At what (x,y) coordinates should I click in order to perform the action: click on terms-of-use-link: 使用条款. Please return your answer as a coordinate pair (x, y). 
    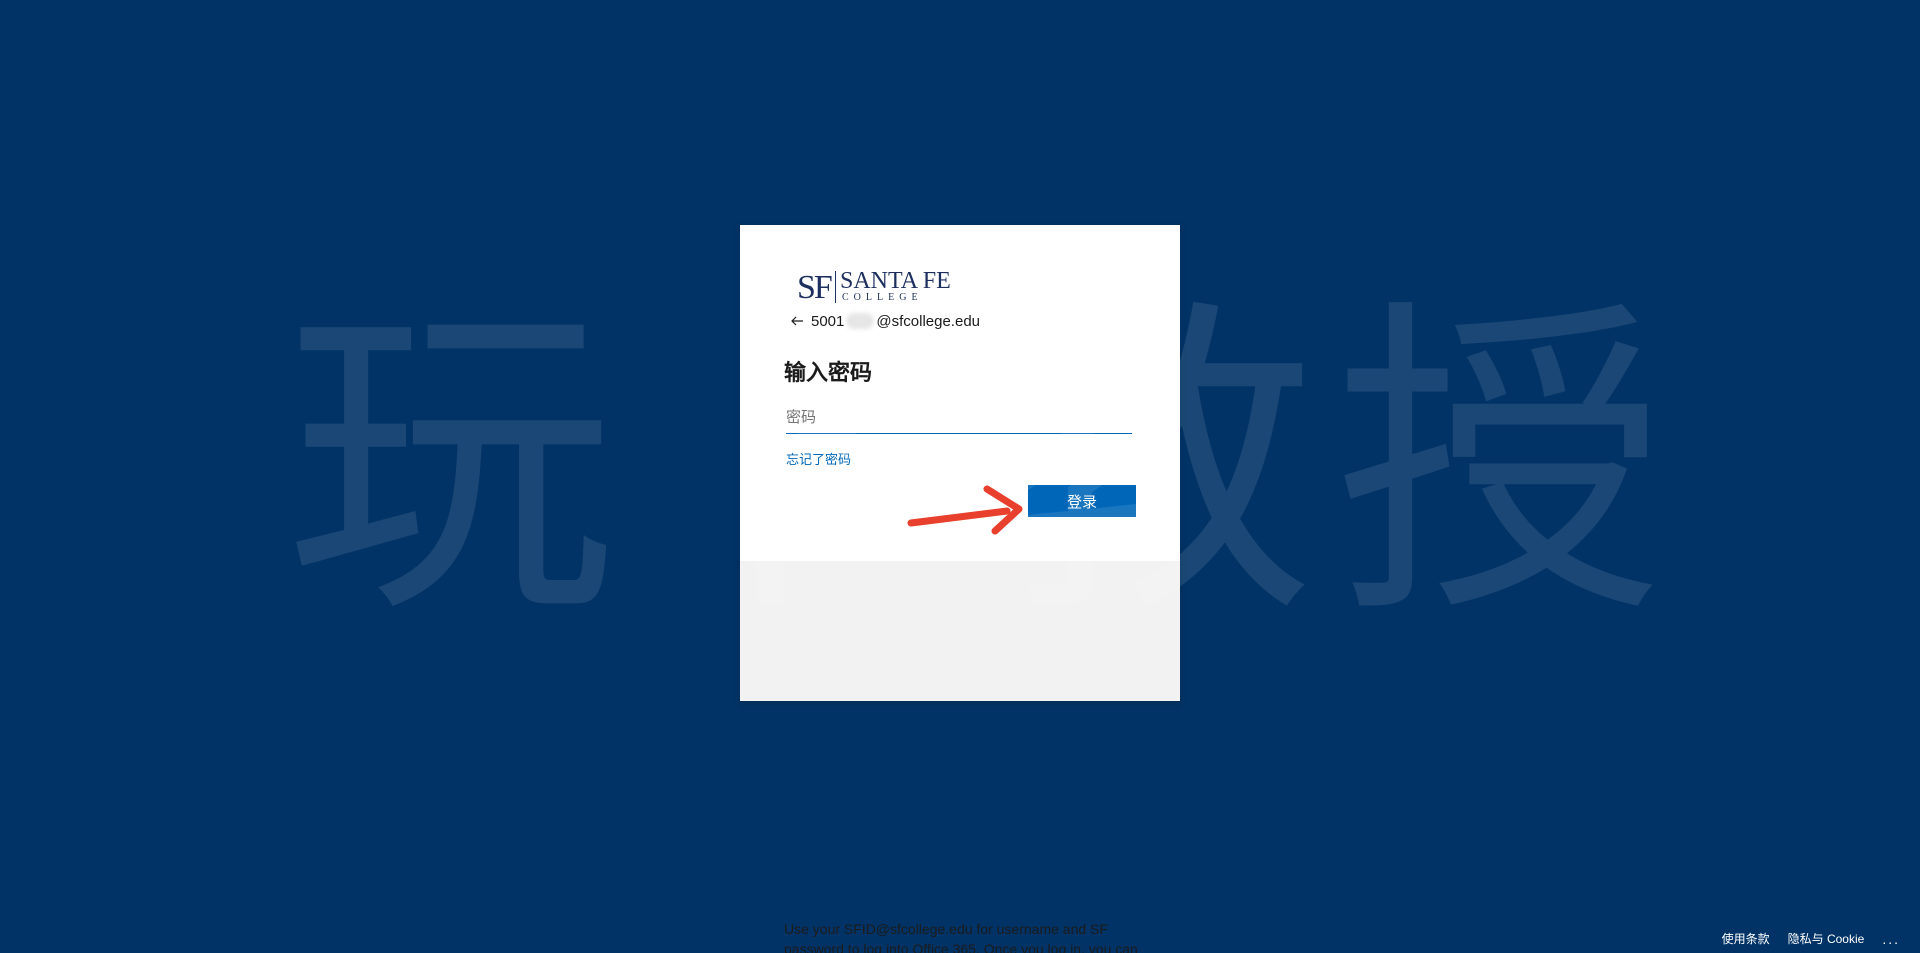
    Looking at the image, I should click on (1746, 938).